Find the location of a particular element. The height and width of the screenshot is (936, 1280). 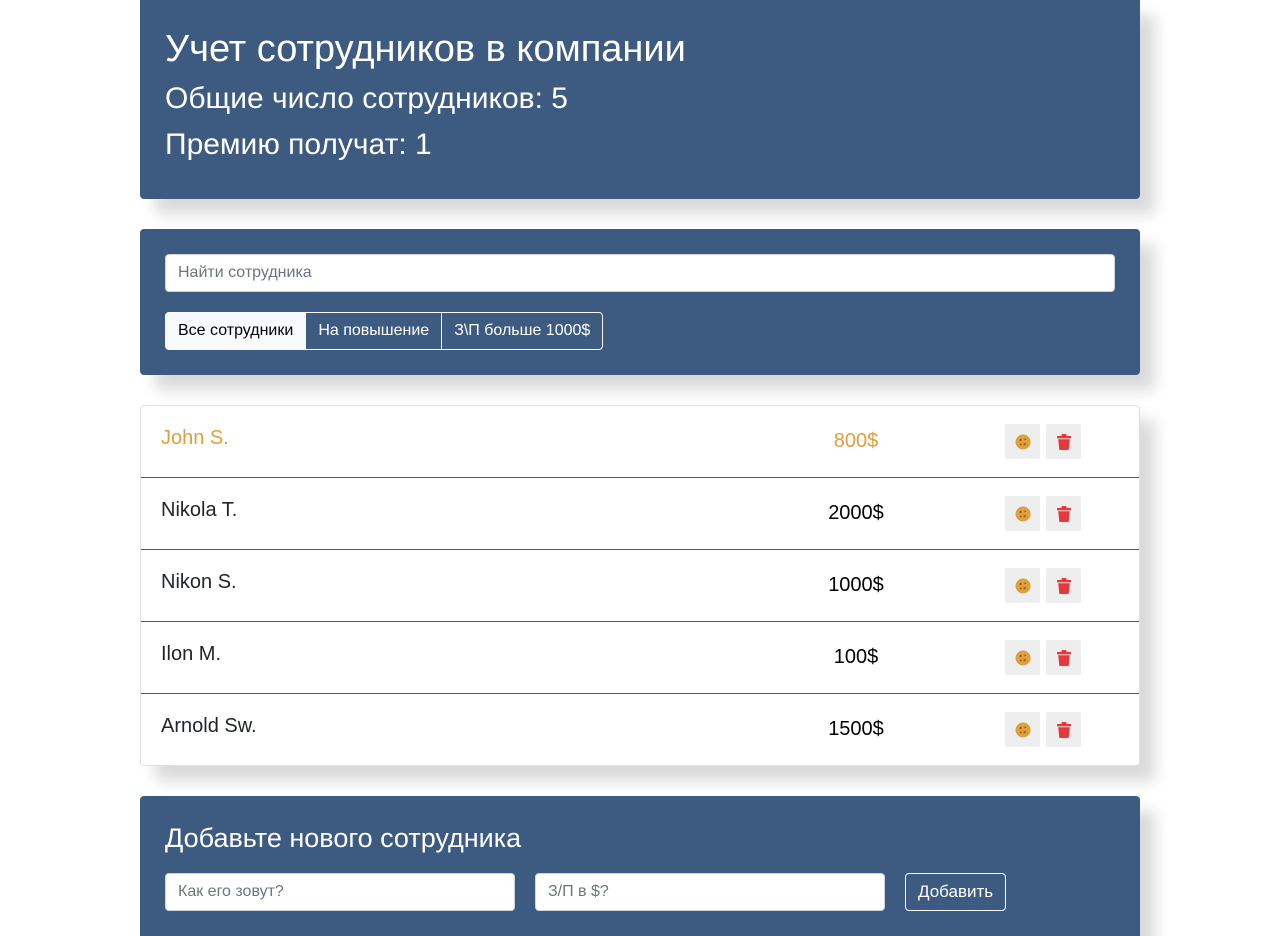

add-form-title: Добавьте нового сотрудника is located at coordinates (343, 838).